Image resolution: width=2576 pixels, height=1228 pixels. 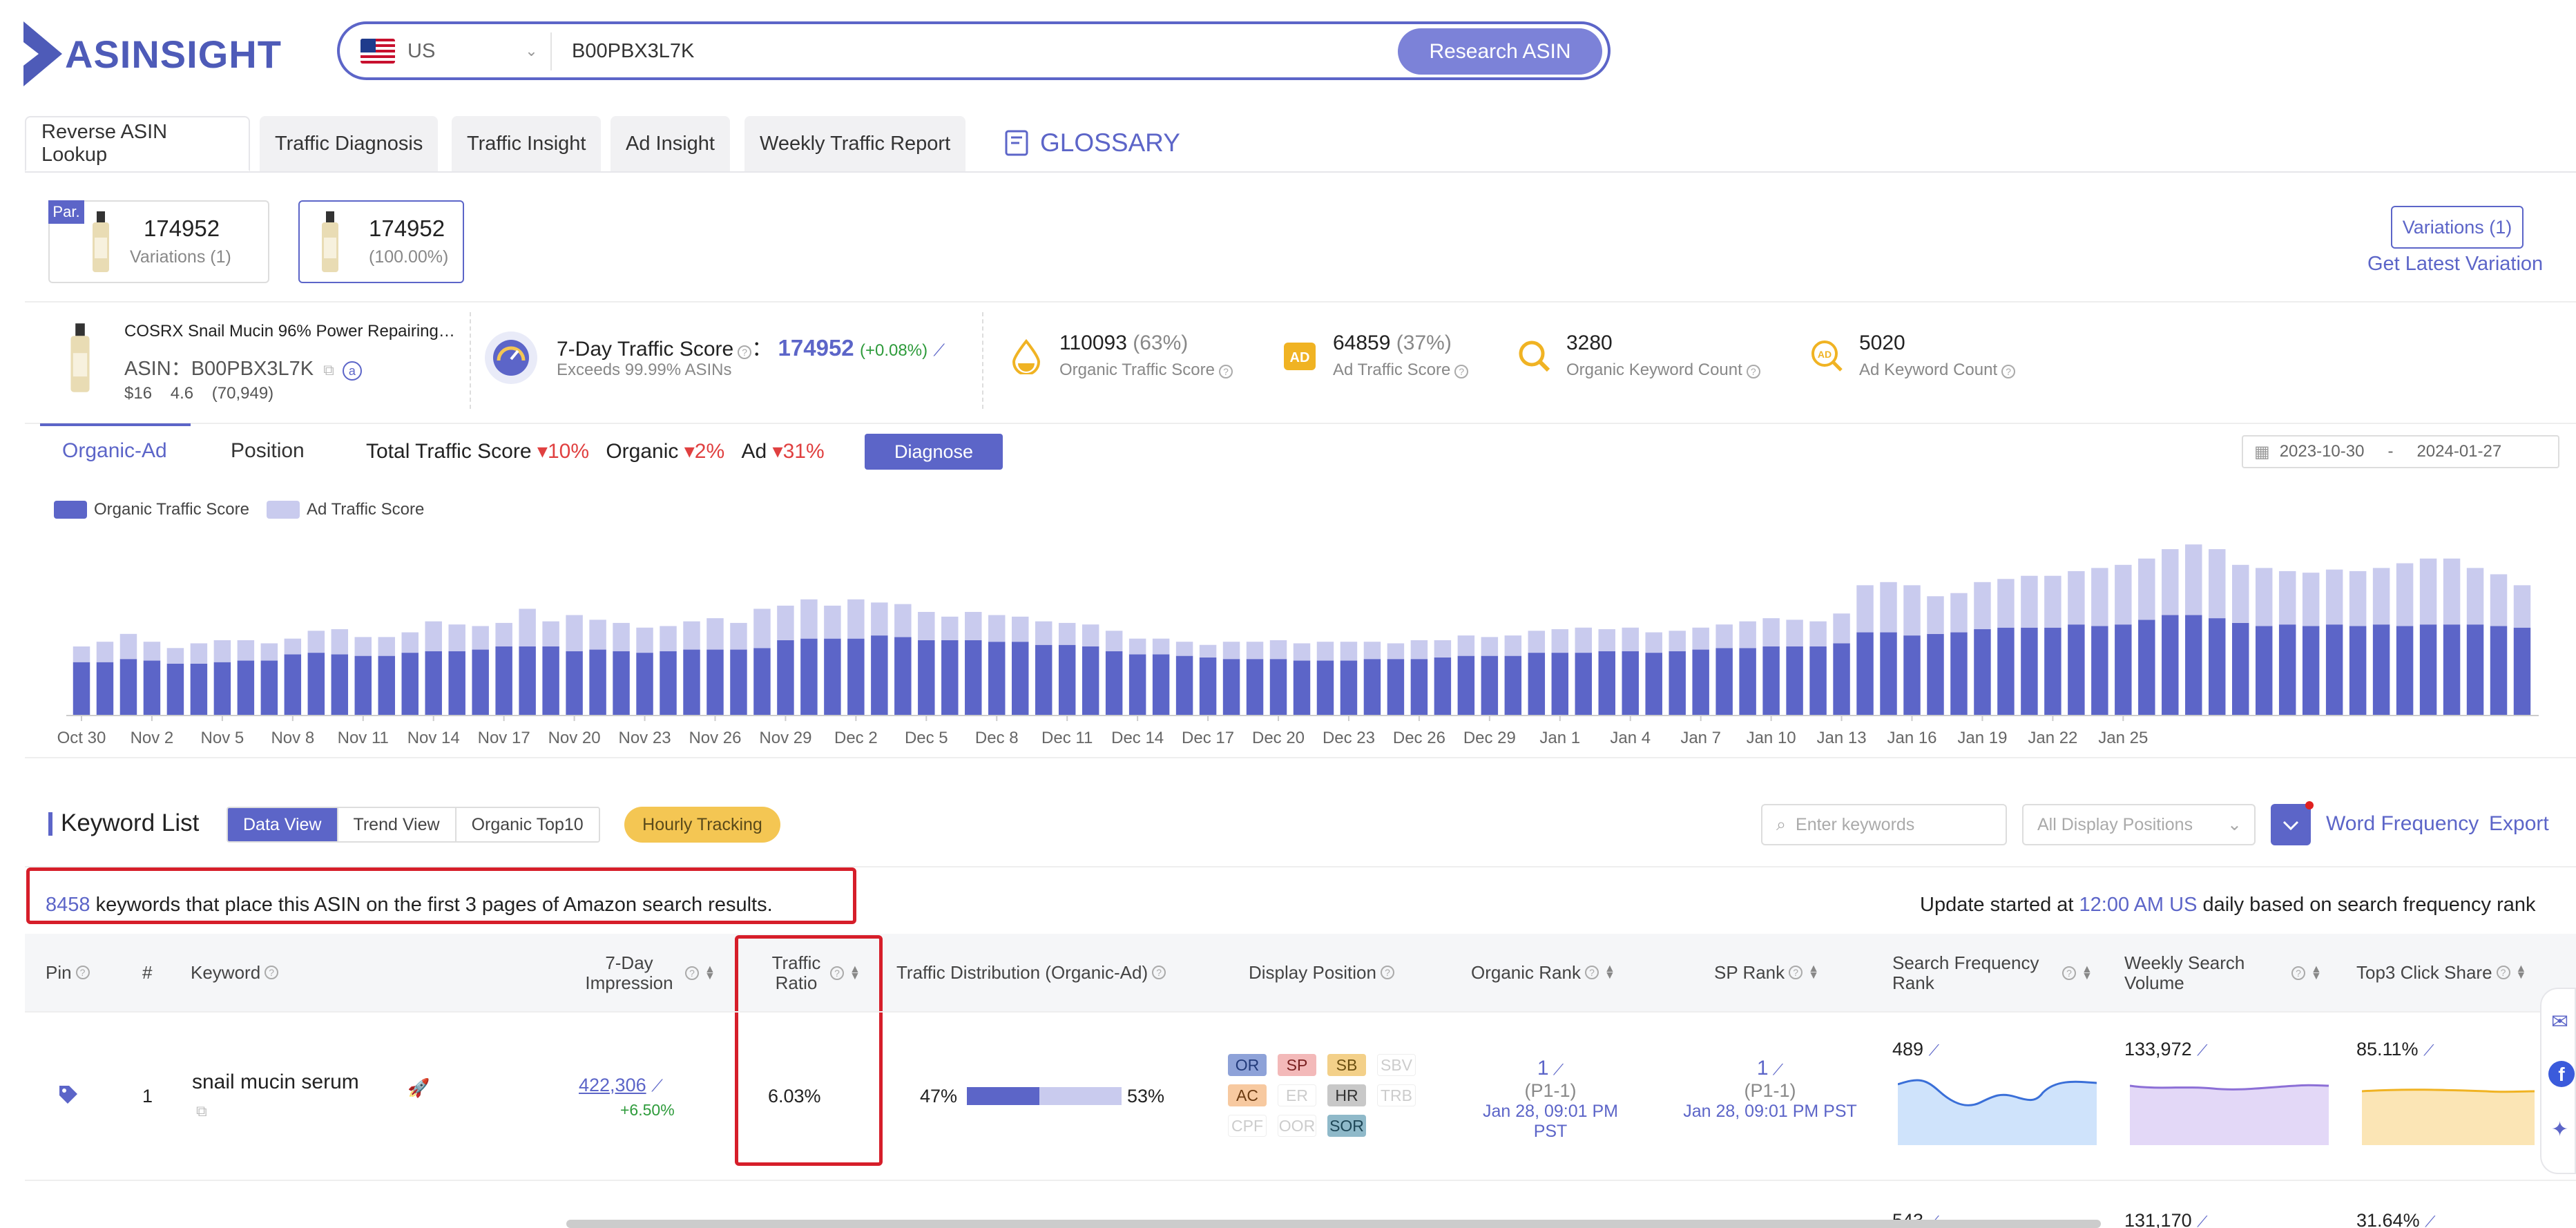 I want to click on variations-button: Variations (1), so click(x=2457, y=227).